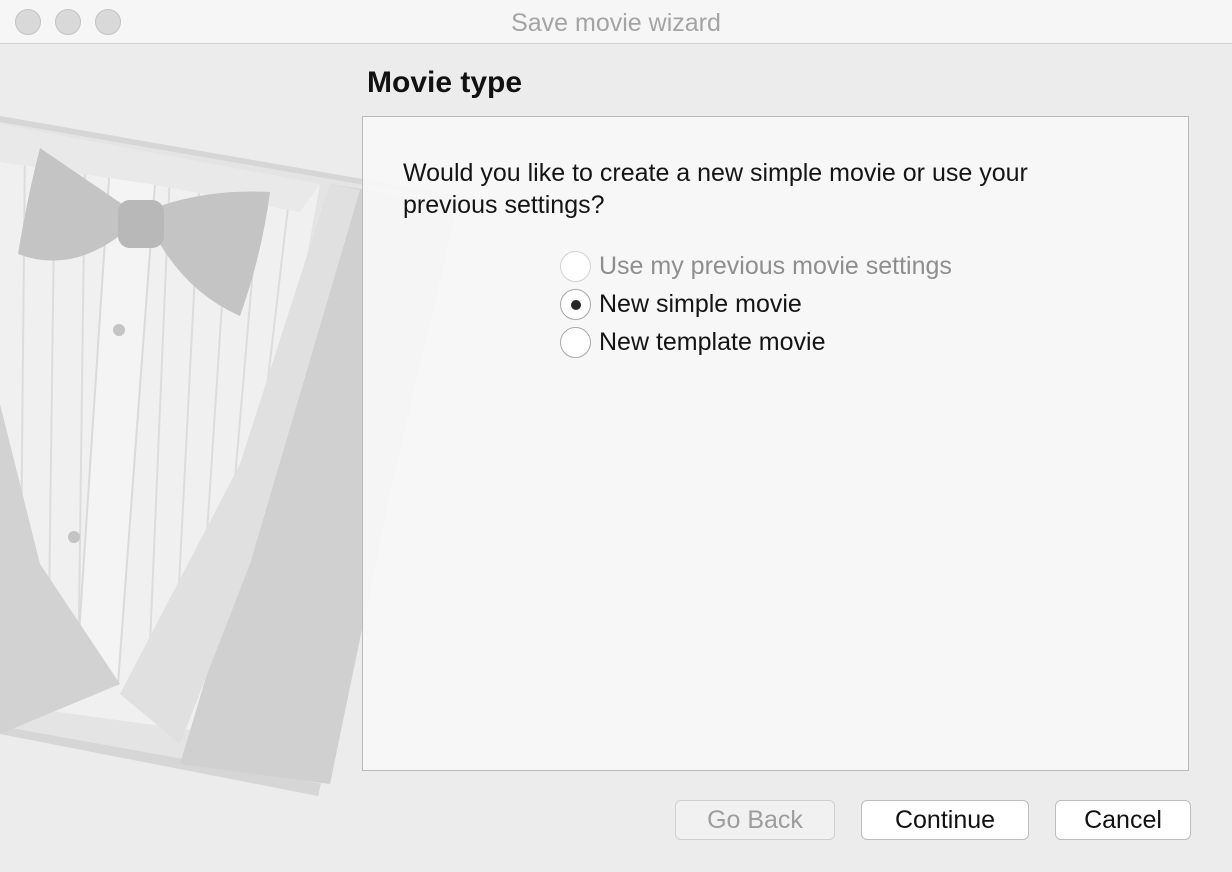 The image size is (1232, 872). I want to click on go-back-button: Go Back, so click(755, 820).